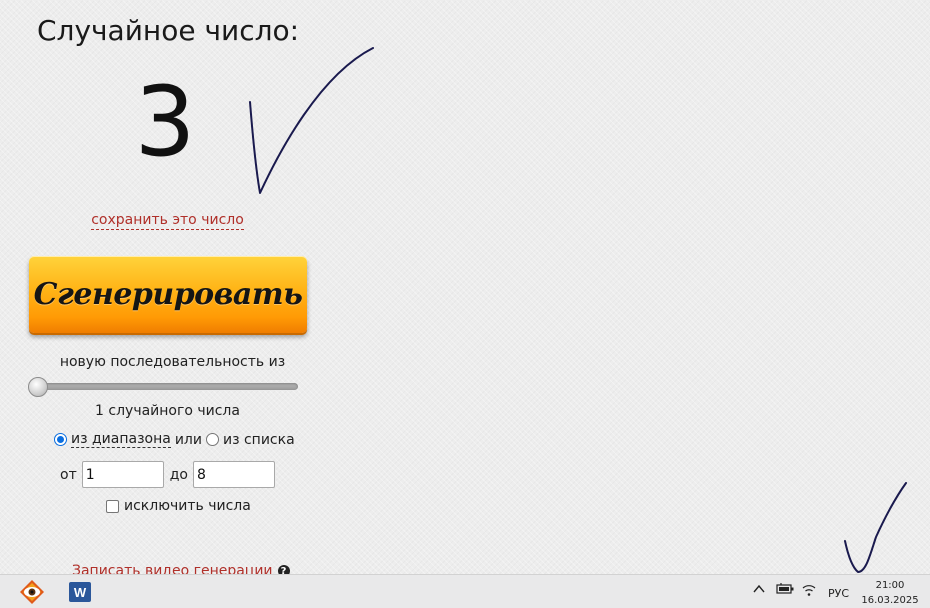  I want to click on battery-icon, so click(785, 588).